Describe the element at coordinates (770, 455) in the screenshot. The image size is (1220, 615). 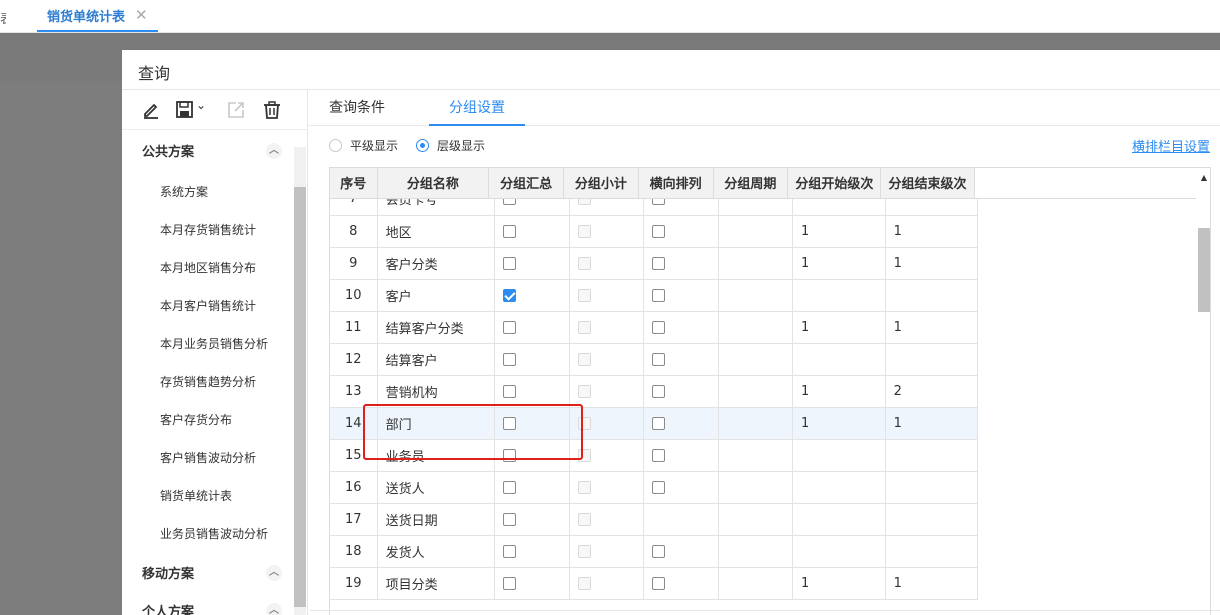
I see `table-row: 15 业务员` at that location.